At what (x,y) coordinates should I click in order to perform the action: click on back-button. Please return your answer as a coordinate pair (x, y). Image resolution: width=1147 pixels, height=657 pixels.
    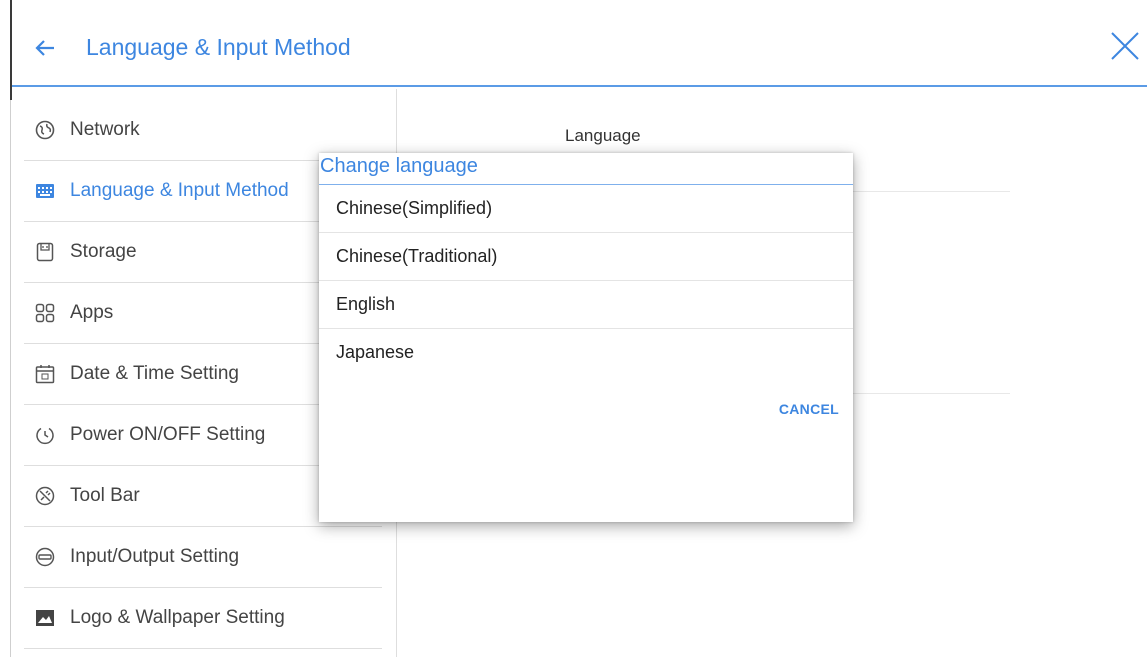
    Looking at the image, I should click on (52, 48).